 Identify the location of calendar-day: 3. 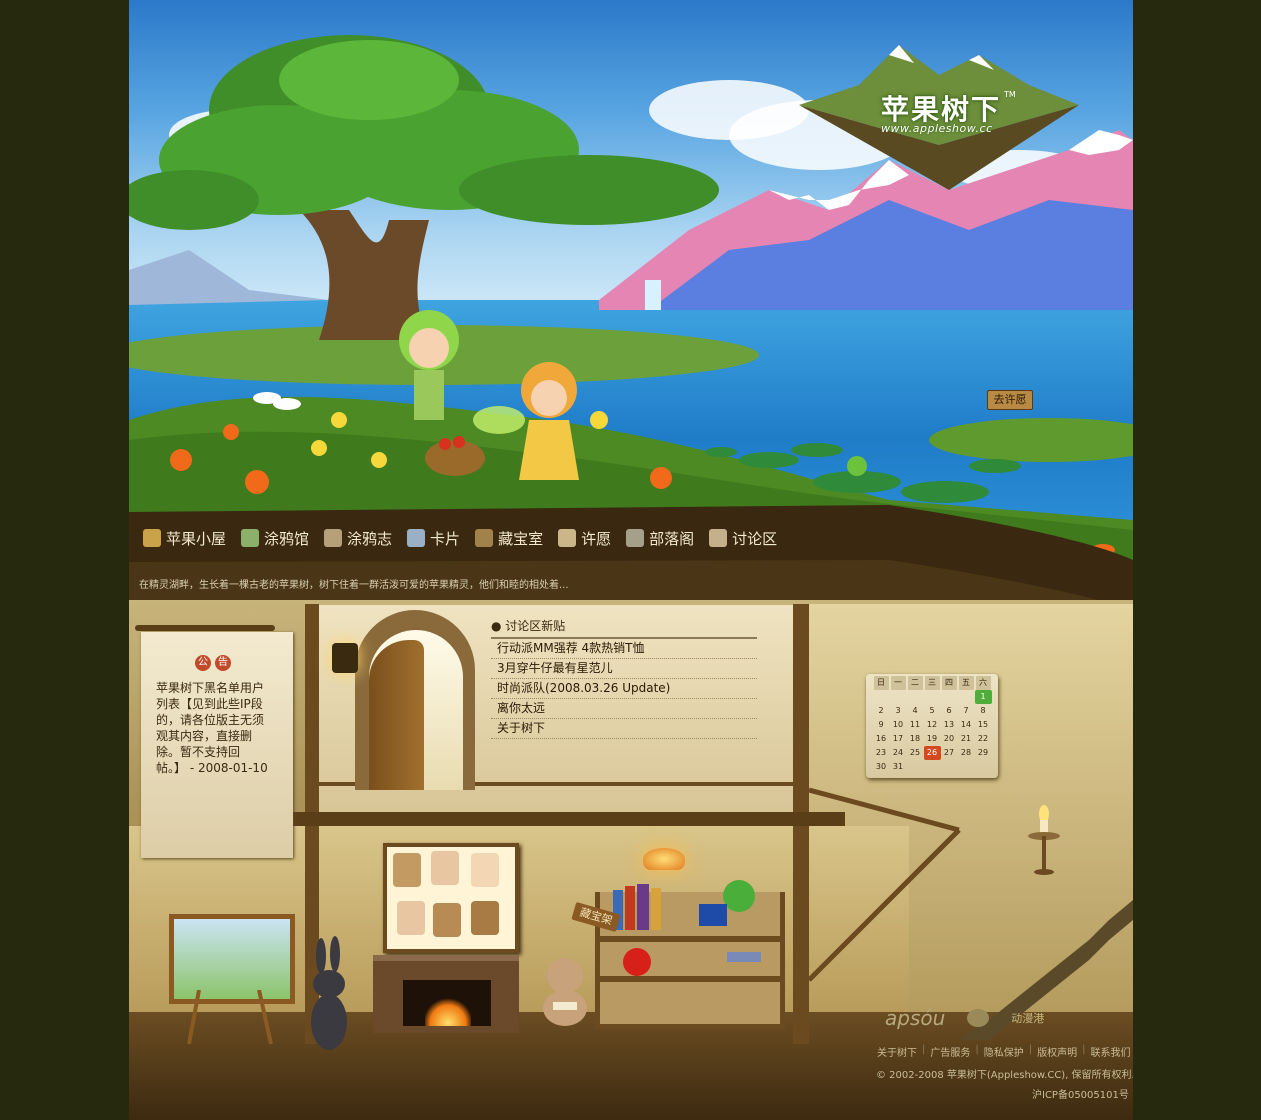
(898, 711).